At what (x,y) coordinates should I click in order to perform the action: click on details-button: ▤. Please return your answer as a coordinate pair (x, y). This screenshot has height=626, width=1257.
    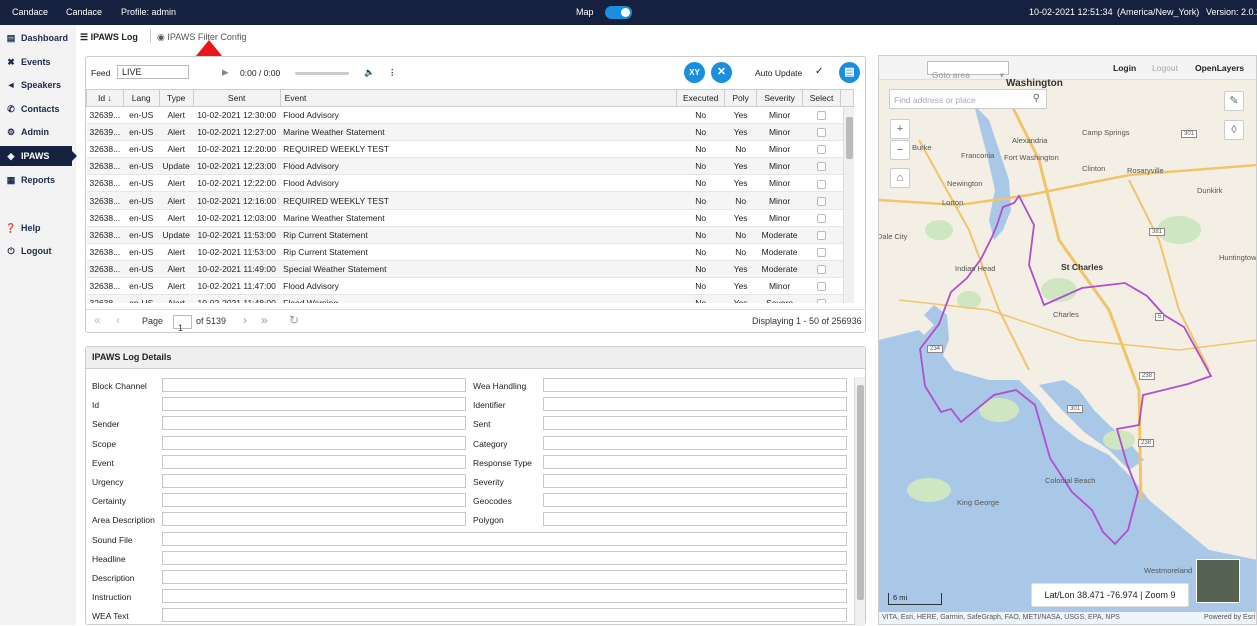
    Looking at the image, I should click on (849, 72).